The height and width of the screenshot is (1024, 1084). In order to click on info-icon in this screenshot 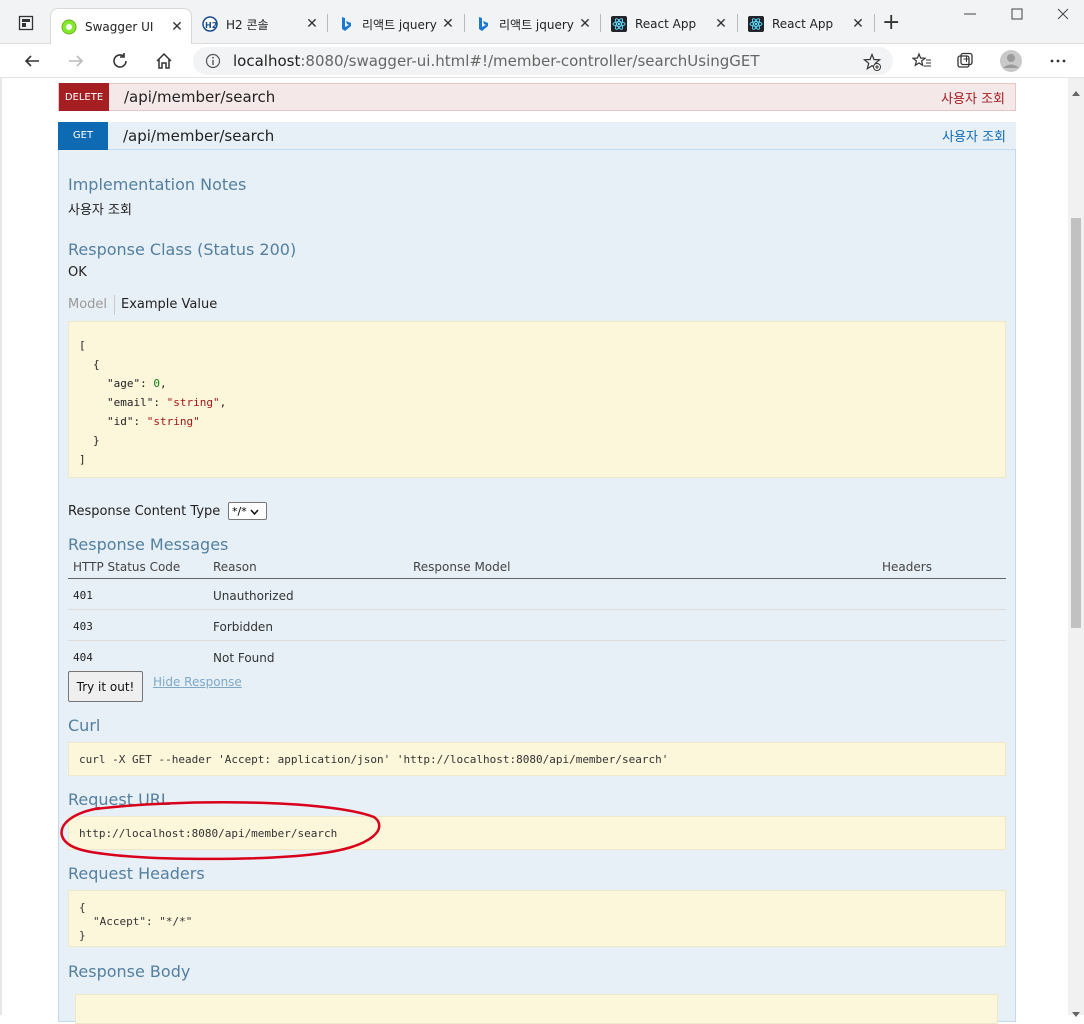, I will do `click(213, 61)`.